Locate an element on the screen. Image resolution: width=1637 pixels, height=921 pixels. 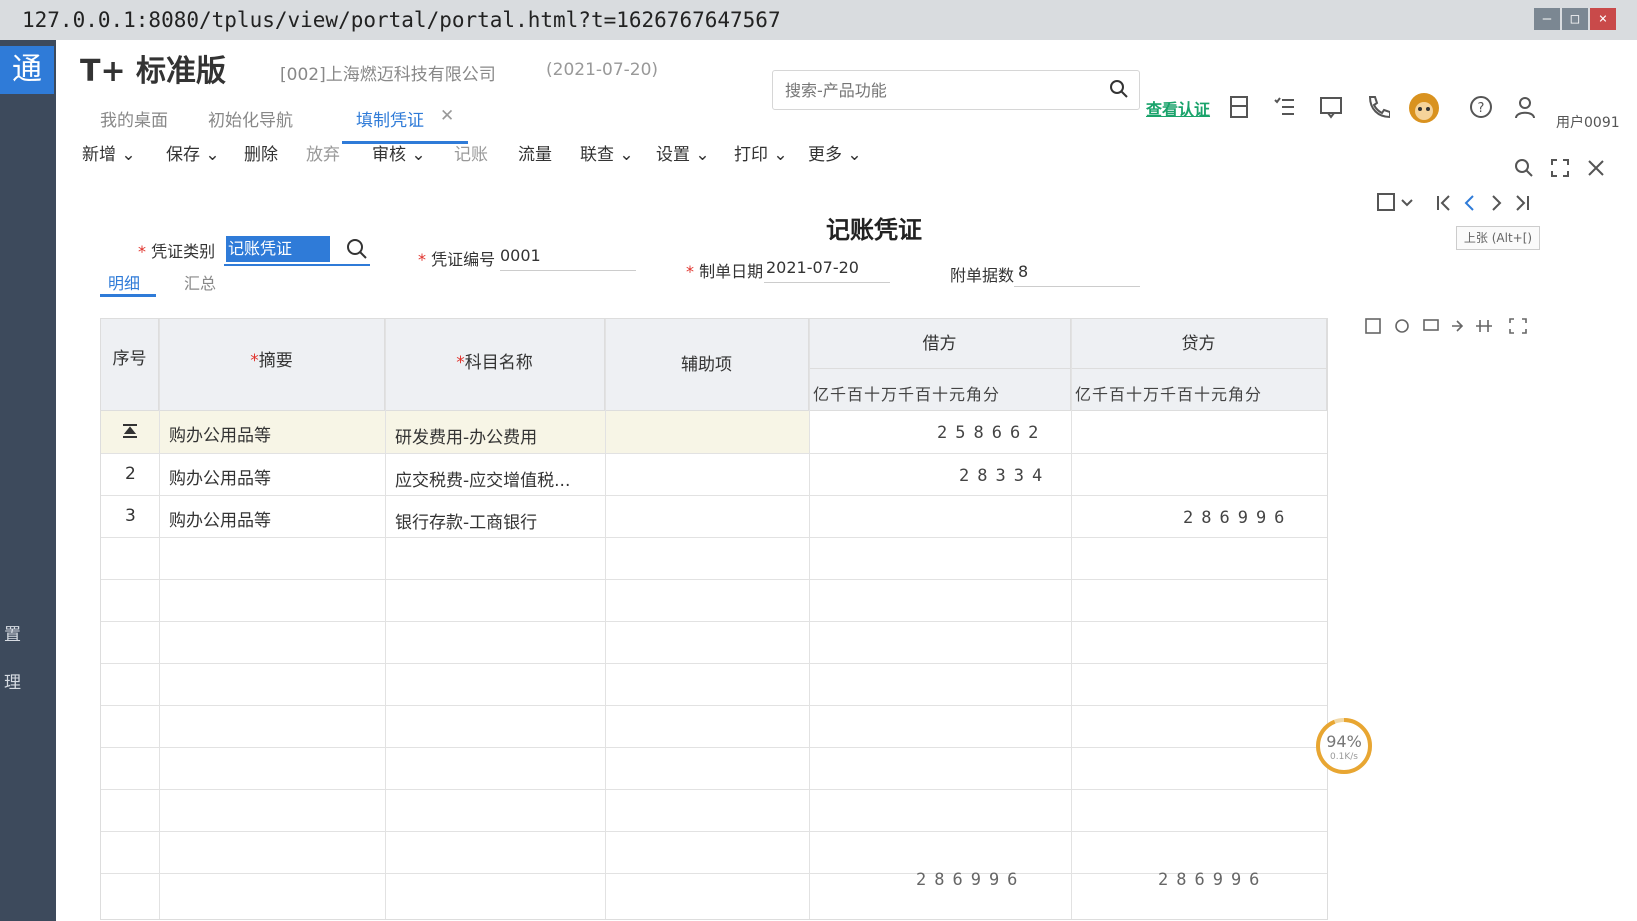
voucher-type-label: * 凭证类别 is located at coordinates (177, 251).